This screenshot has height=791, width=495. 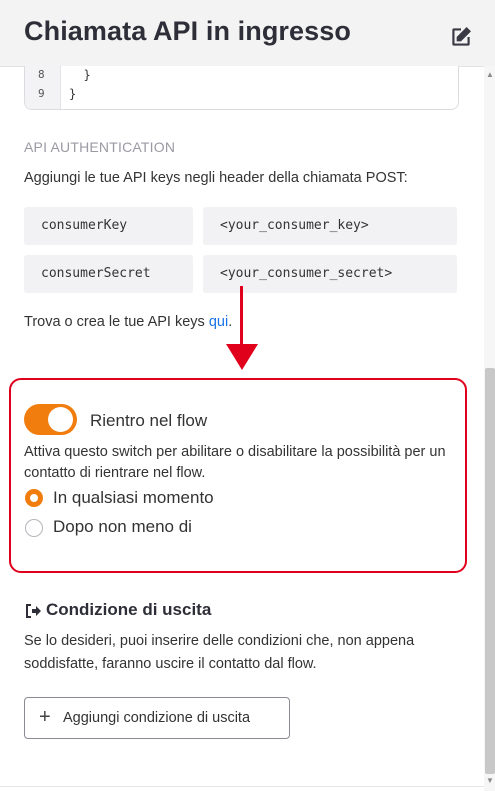 I want to click on edit-icon, so click(x=461, y=37).